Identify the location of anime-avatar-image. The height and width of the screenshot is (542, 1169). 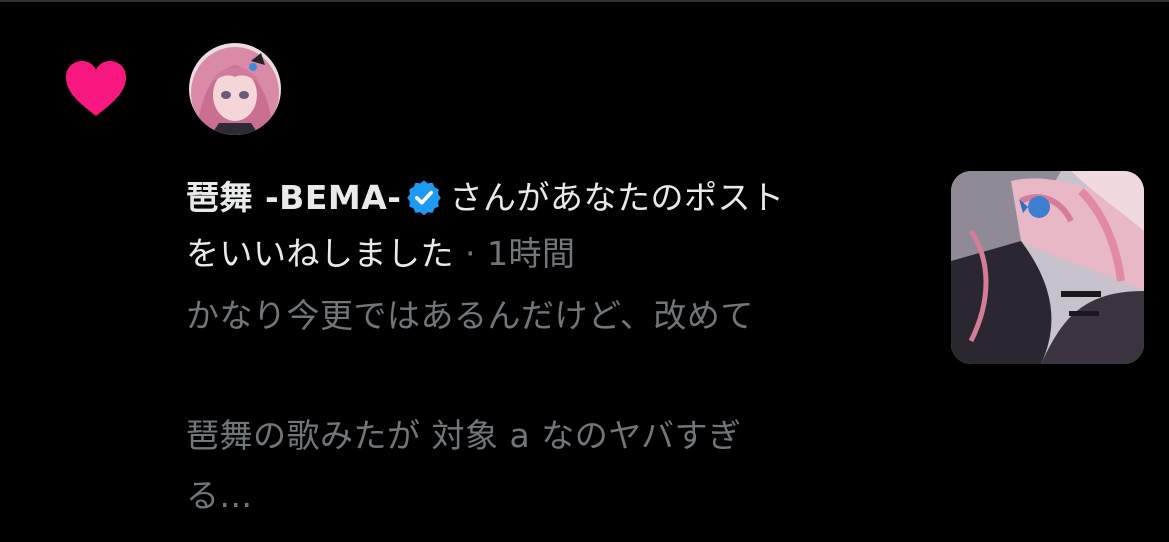
(235, 89).